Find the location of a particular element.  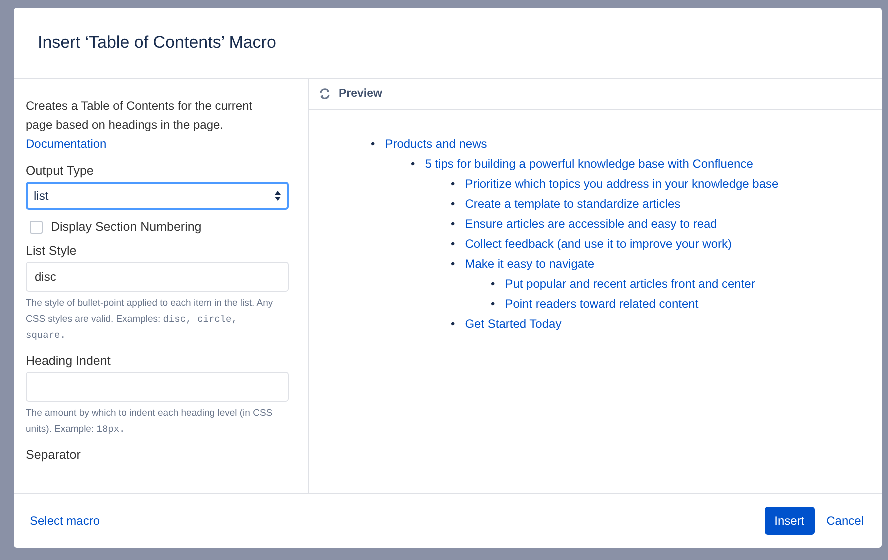

help-text: The style of bullet-point applied to each item in the list. Any CSS styles are valid. Examples: disc, circle, square. is located at coordinates (150, 320).